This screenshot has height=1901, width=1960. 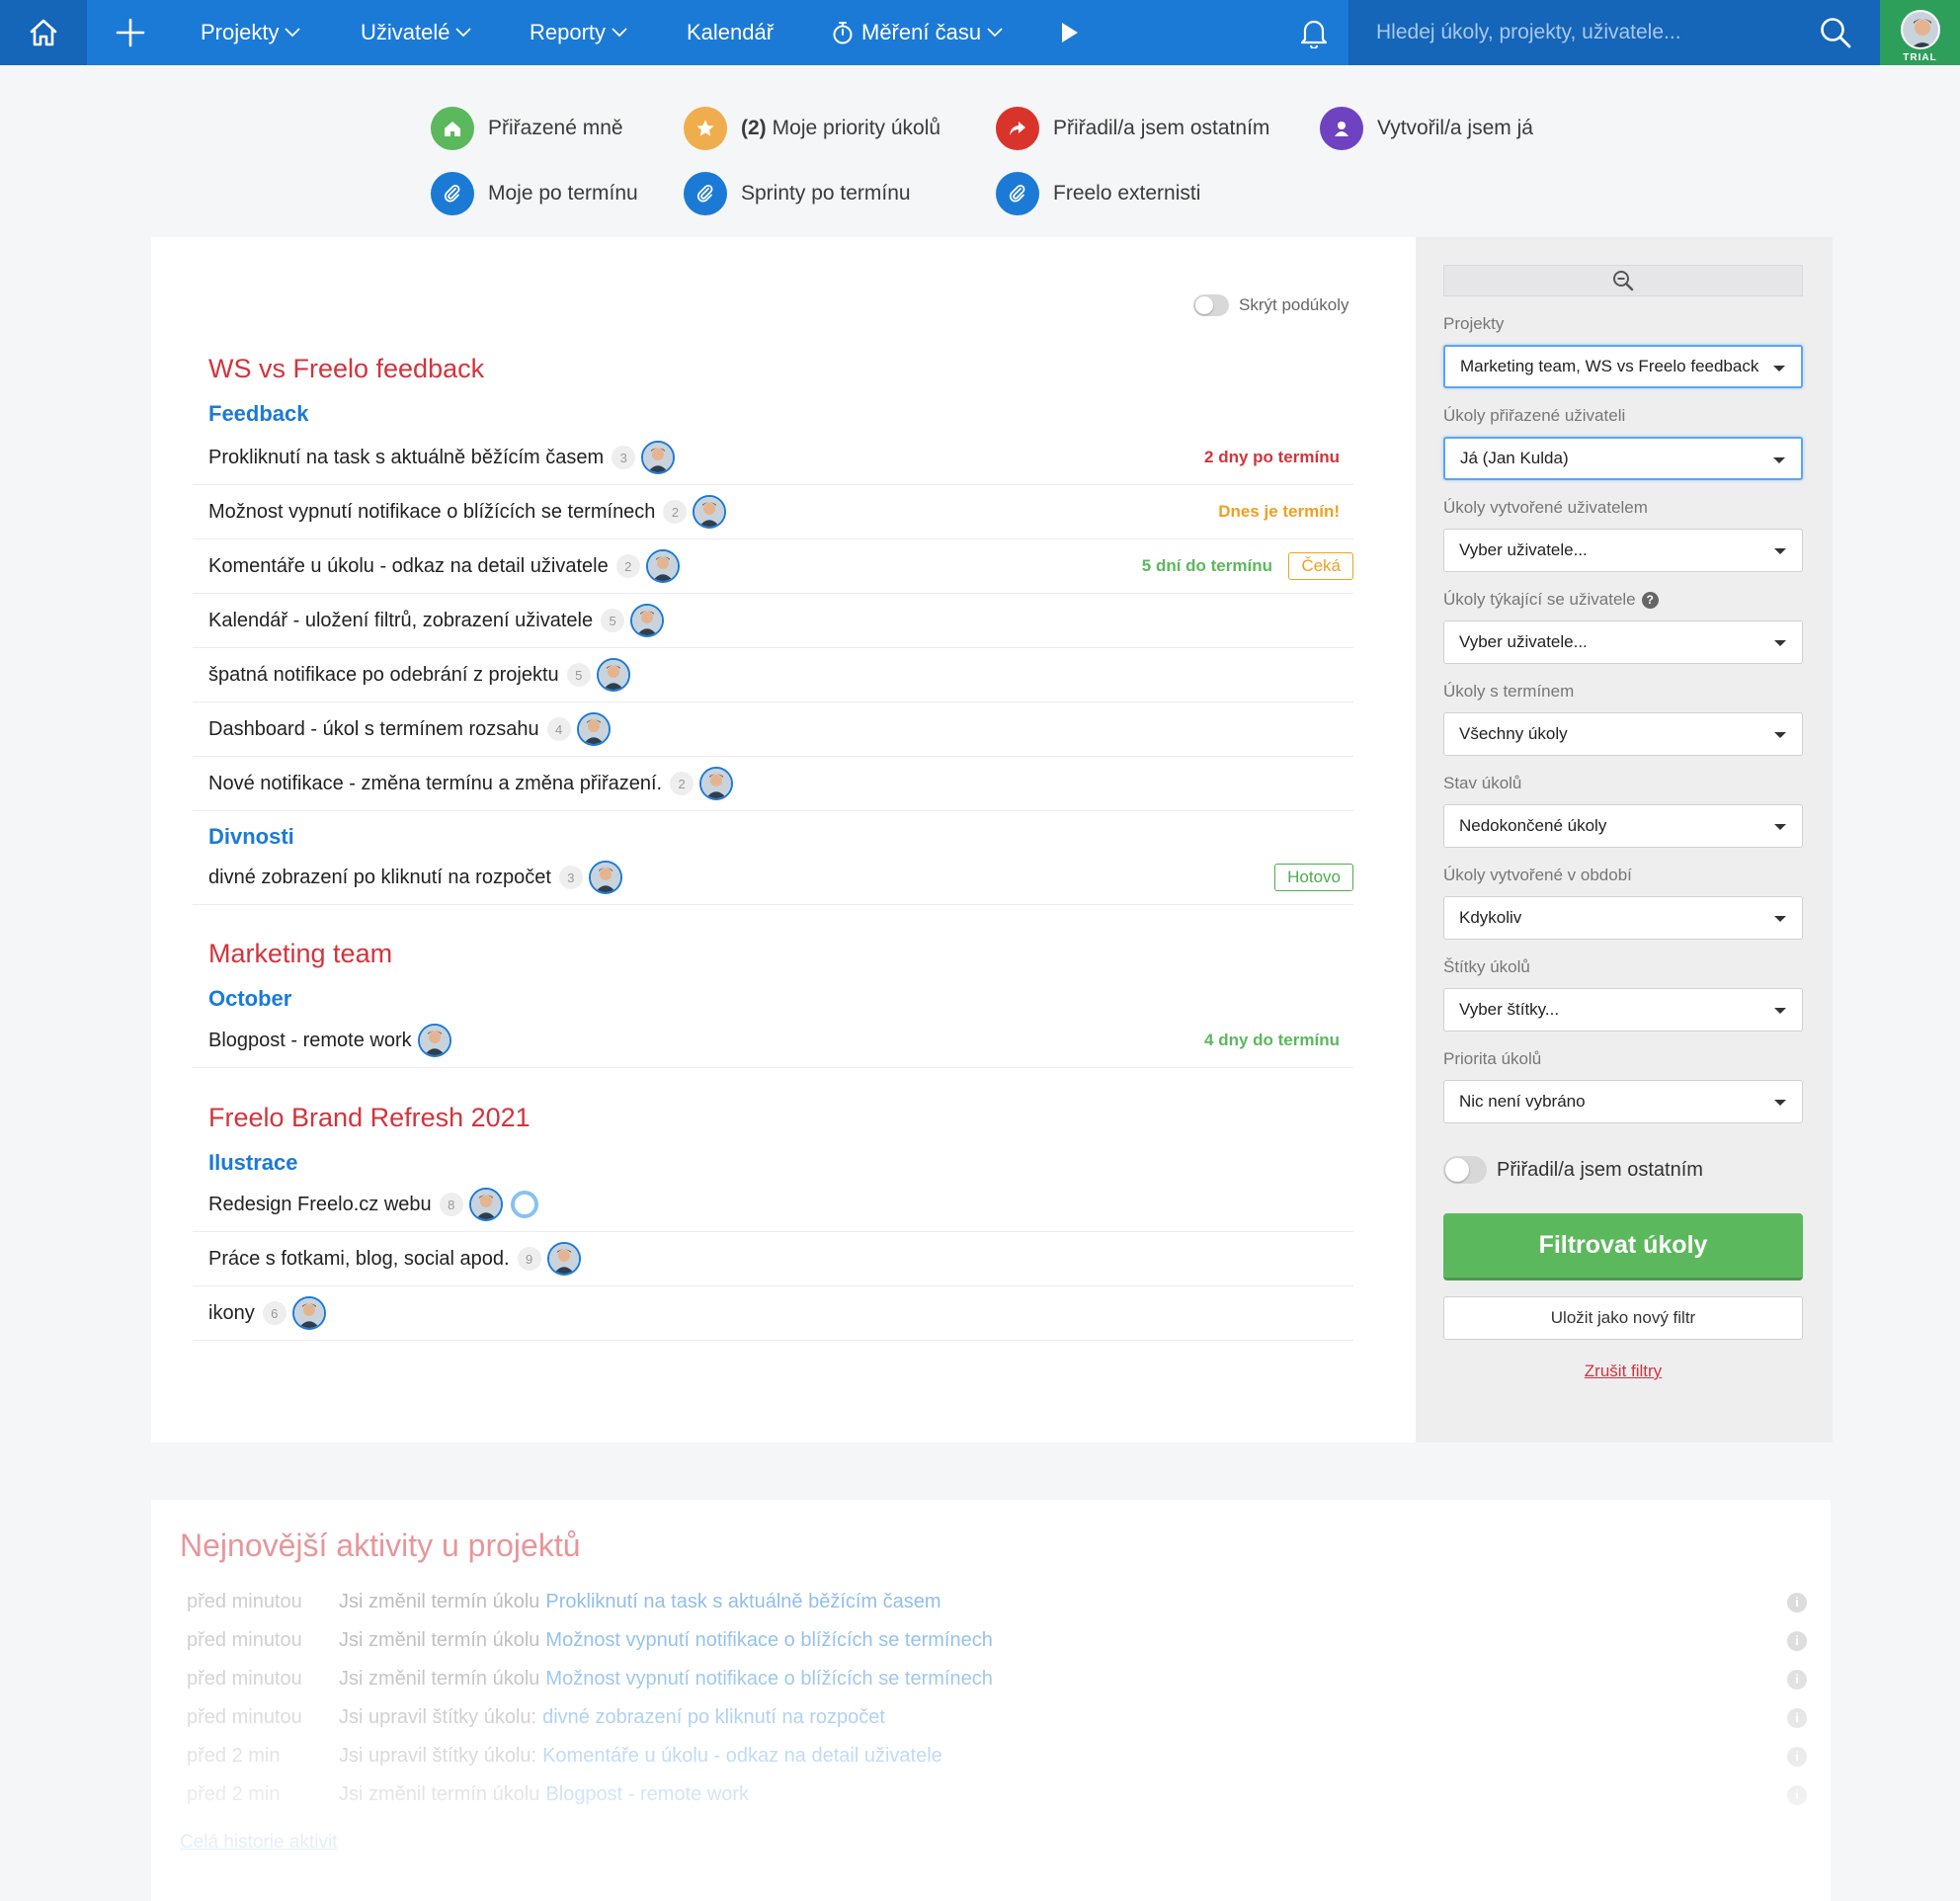 I want to click on hide-subtasks-toggle: Skrýt podúkoly, so click(x=1271, y=305).